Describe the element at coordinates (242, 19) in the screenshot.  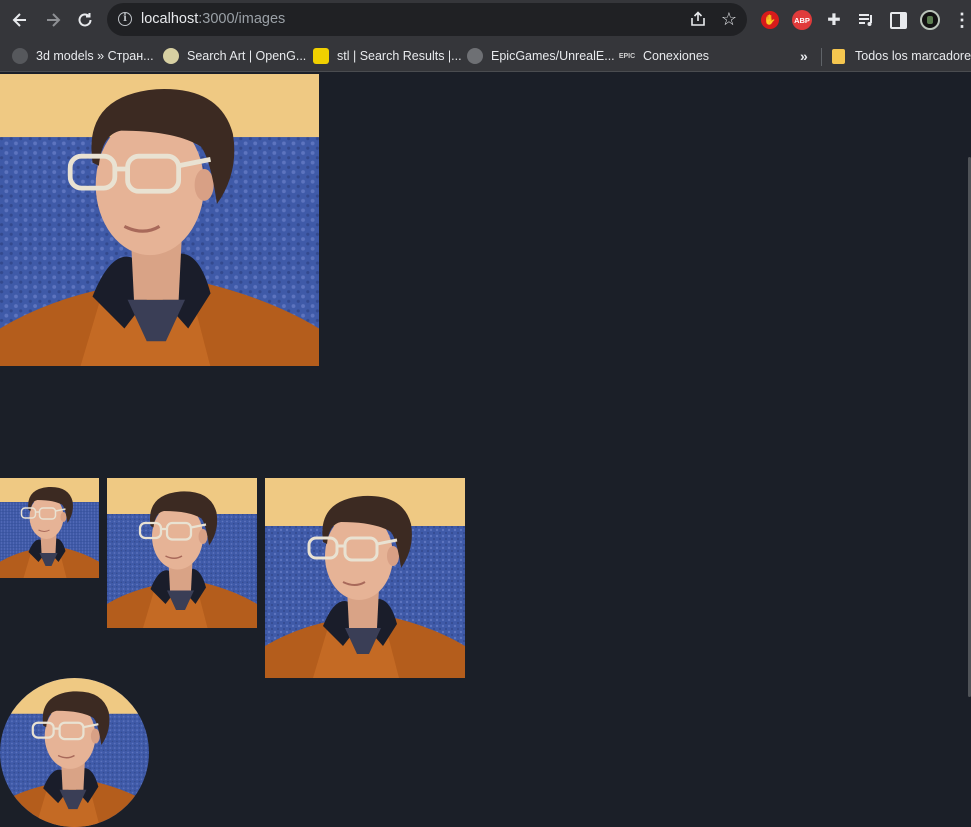
I see `url-path: :3000/images` at that location.